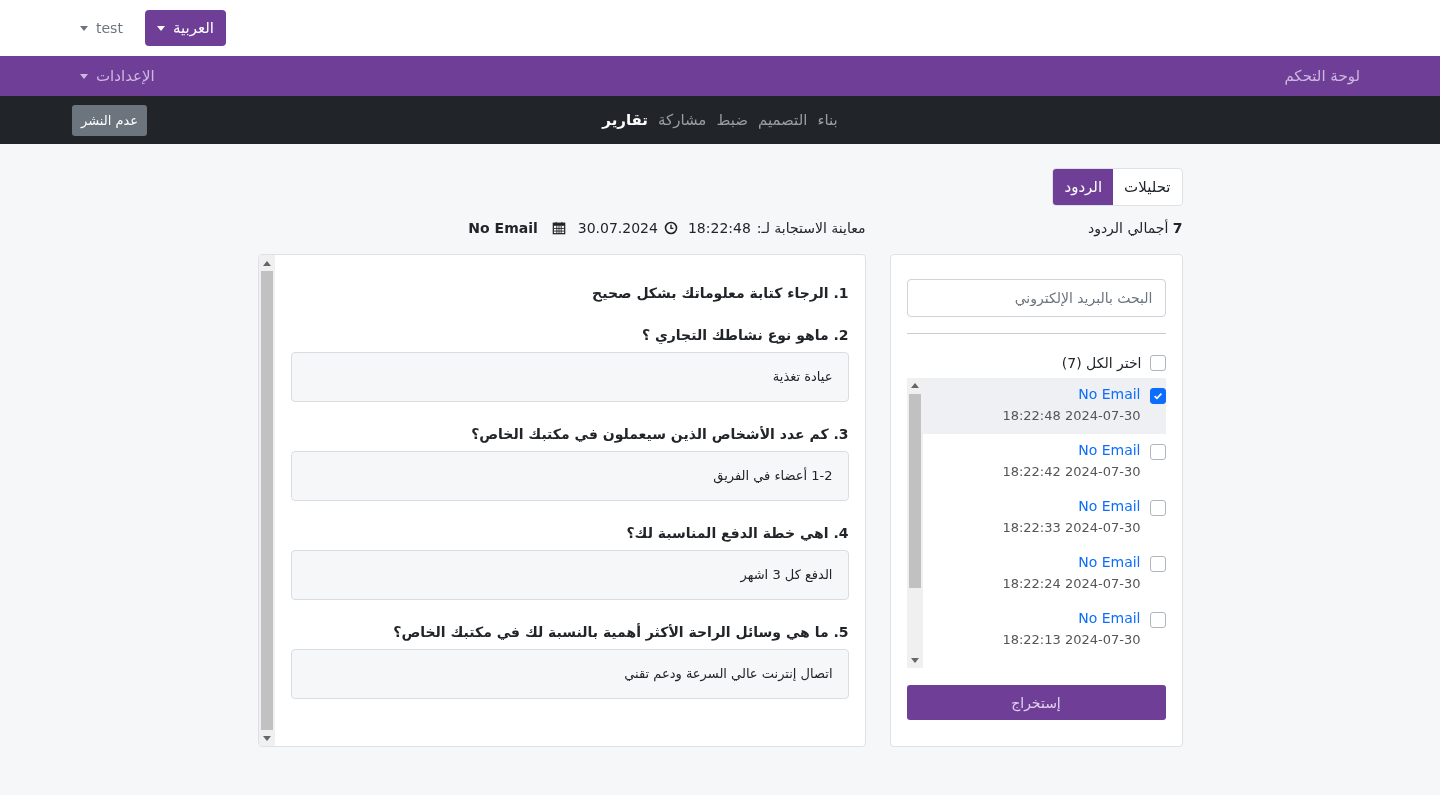 This screenshot has height=795, width=1440. I want to click on export-button: إستخراج, so click(1036, 702).